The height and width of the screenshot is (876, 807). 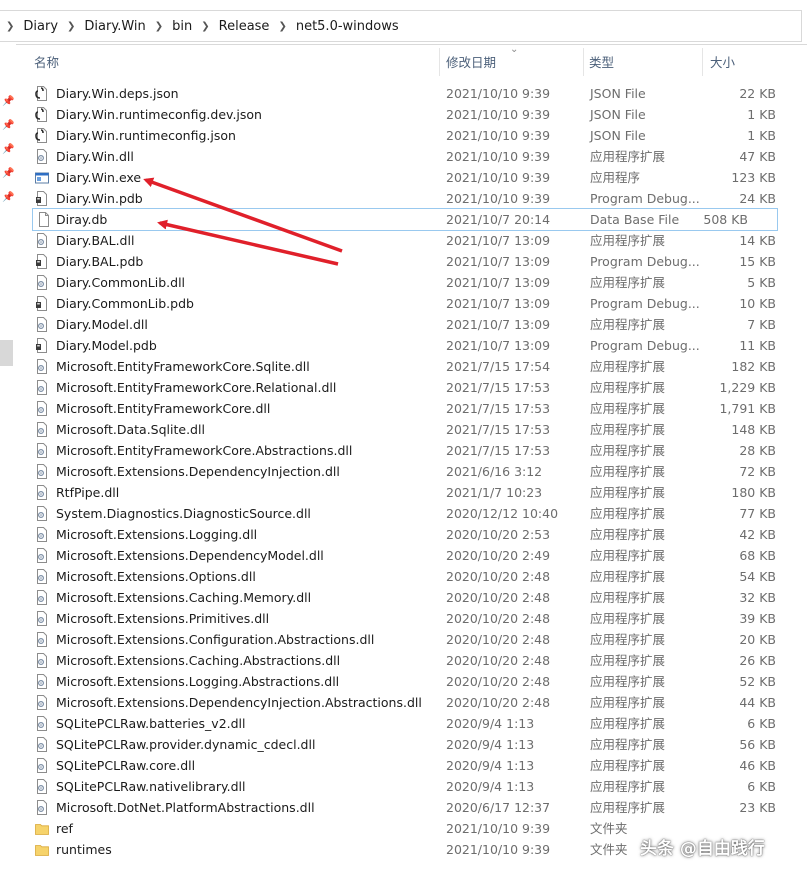 What do you see at coordinates (419, 324) in the screenshot?
I see `file-row: Diary.Model.dll 2021/10/7 13:09 应用程序扩展 7 KB` at bounding box center [419, 324].